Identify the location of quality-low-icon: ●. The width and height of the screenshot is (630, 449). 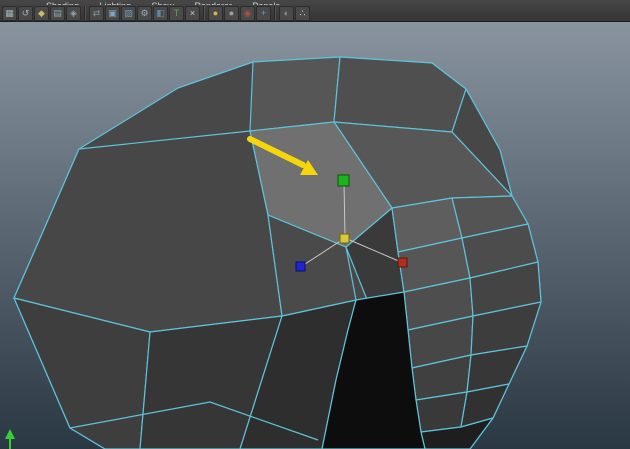
(231, 13).